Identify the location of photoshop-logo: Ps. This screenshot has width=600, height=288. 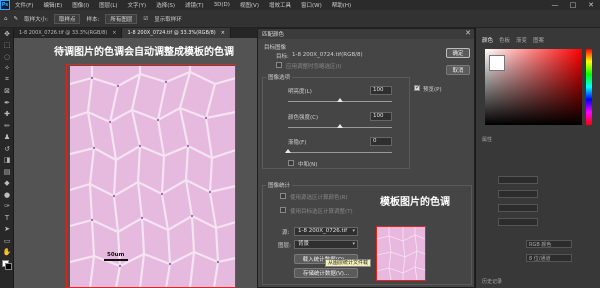
(5, 5).